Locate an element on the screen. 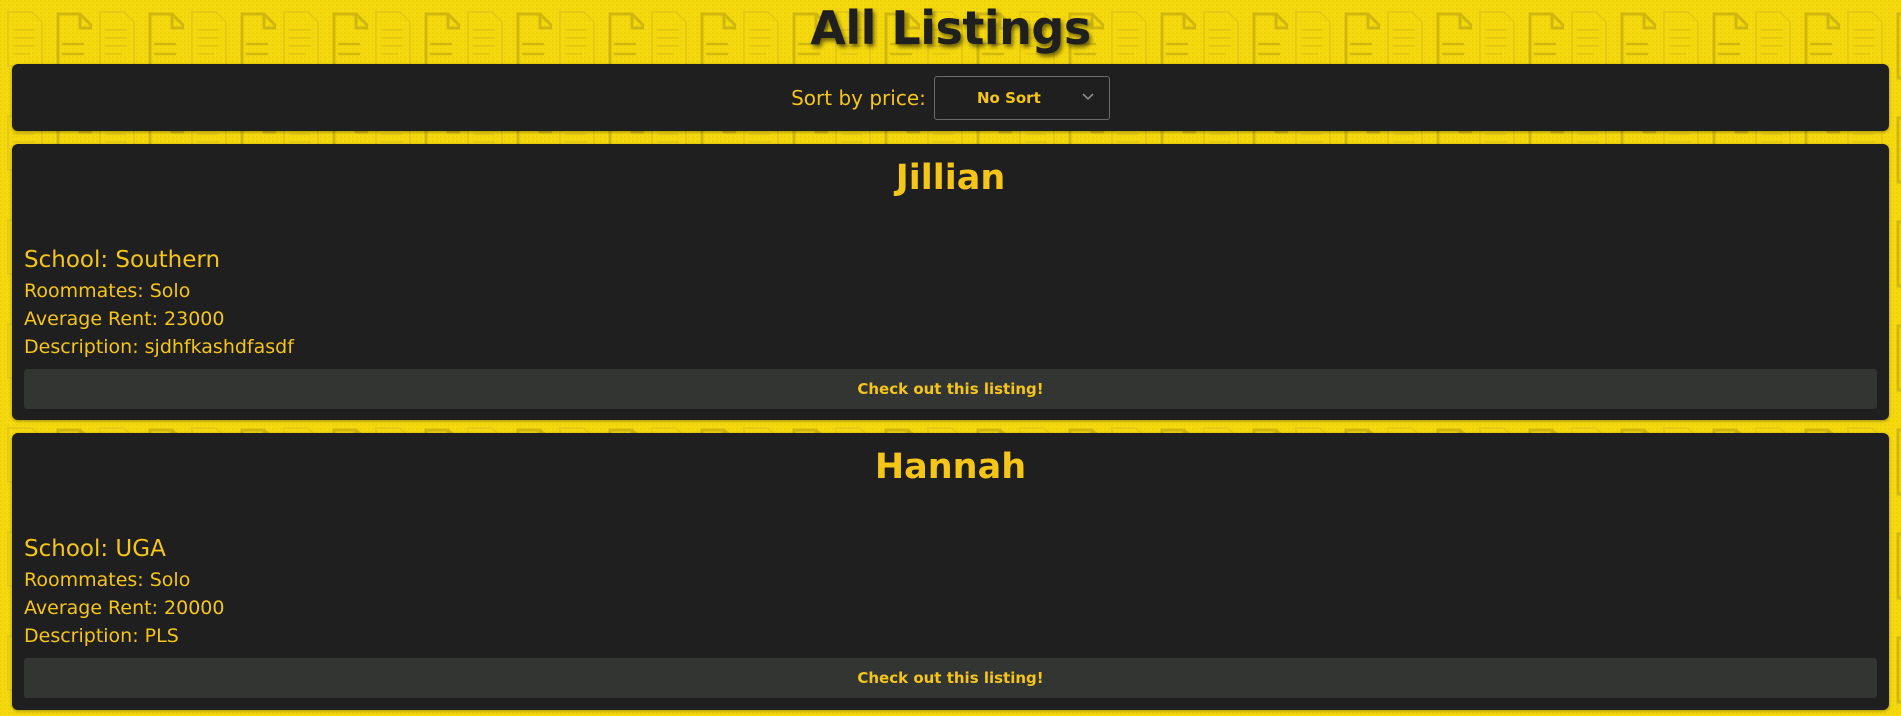  listing-school: School: UGA is located at coordinates (95, 549).